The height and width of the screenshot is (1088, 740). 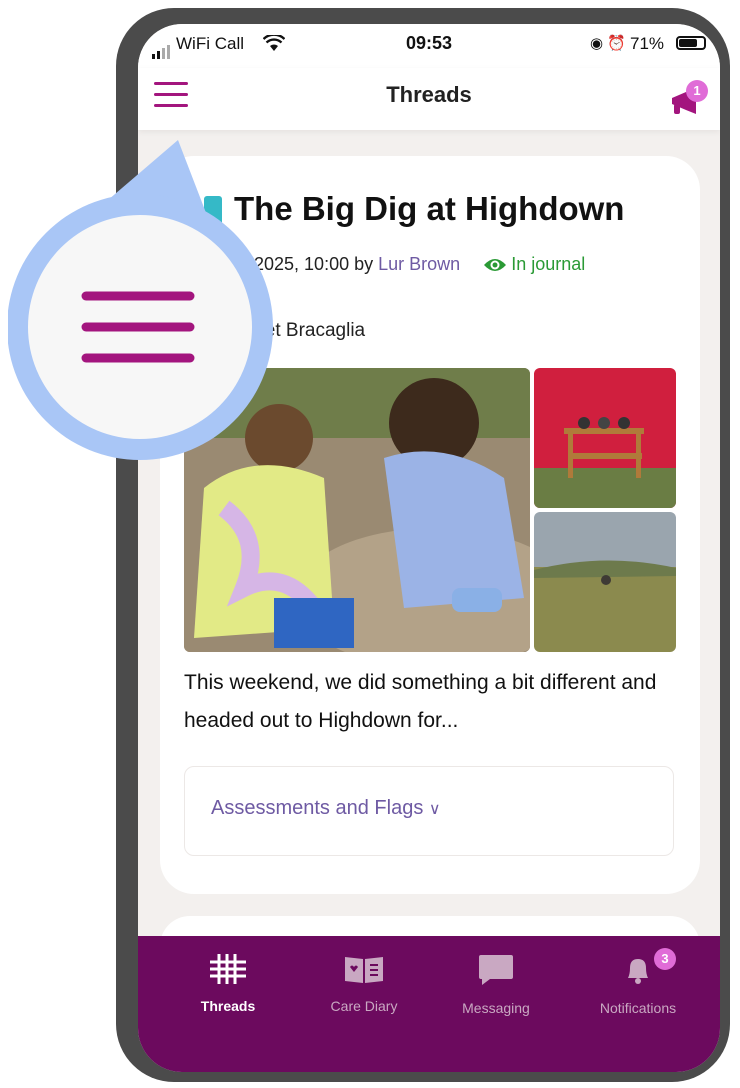 I want to click on tent-photo, so click(x=605, y=438).